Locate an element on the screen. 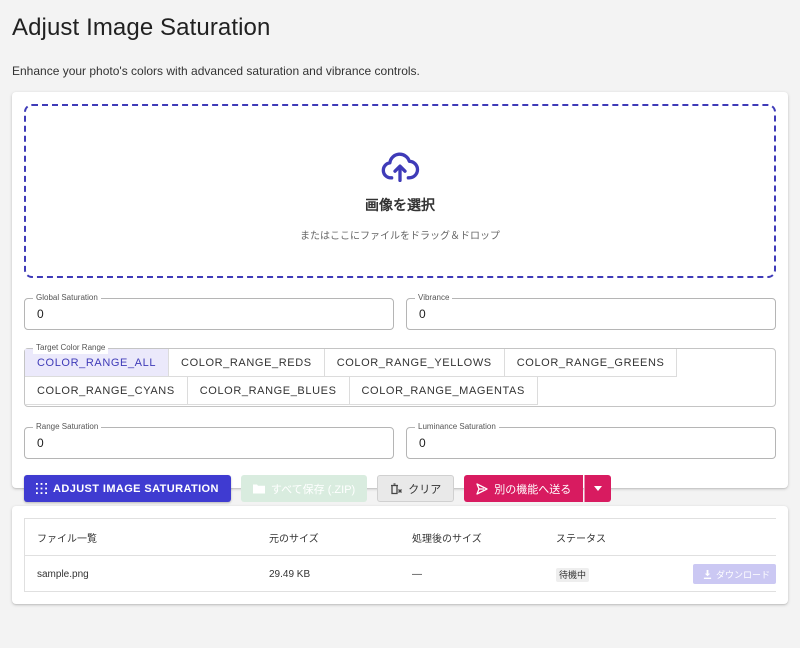  download-label: ダウンロード is located at coordinates (742, 574).